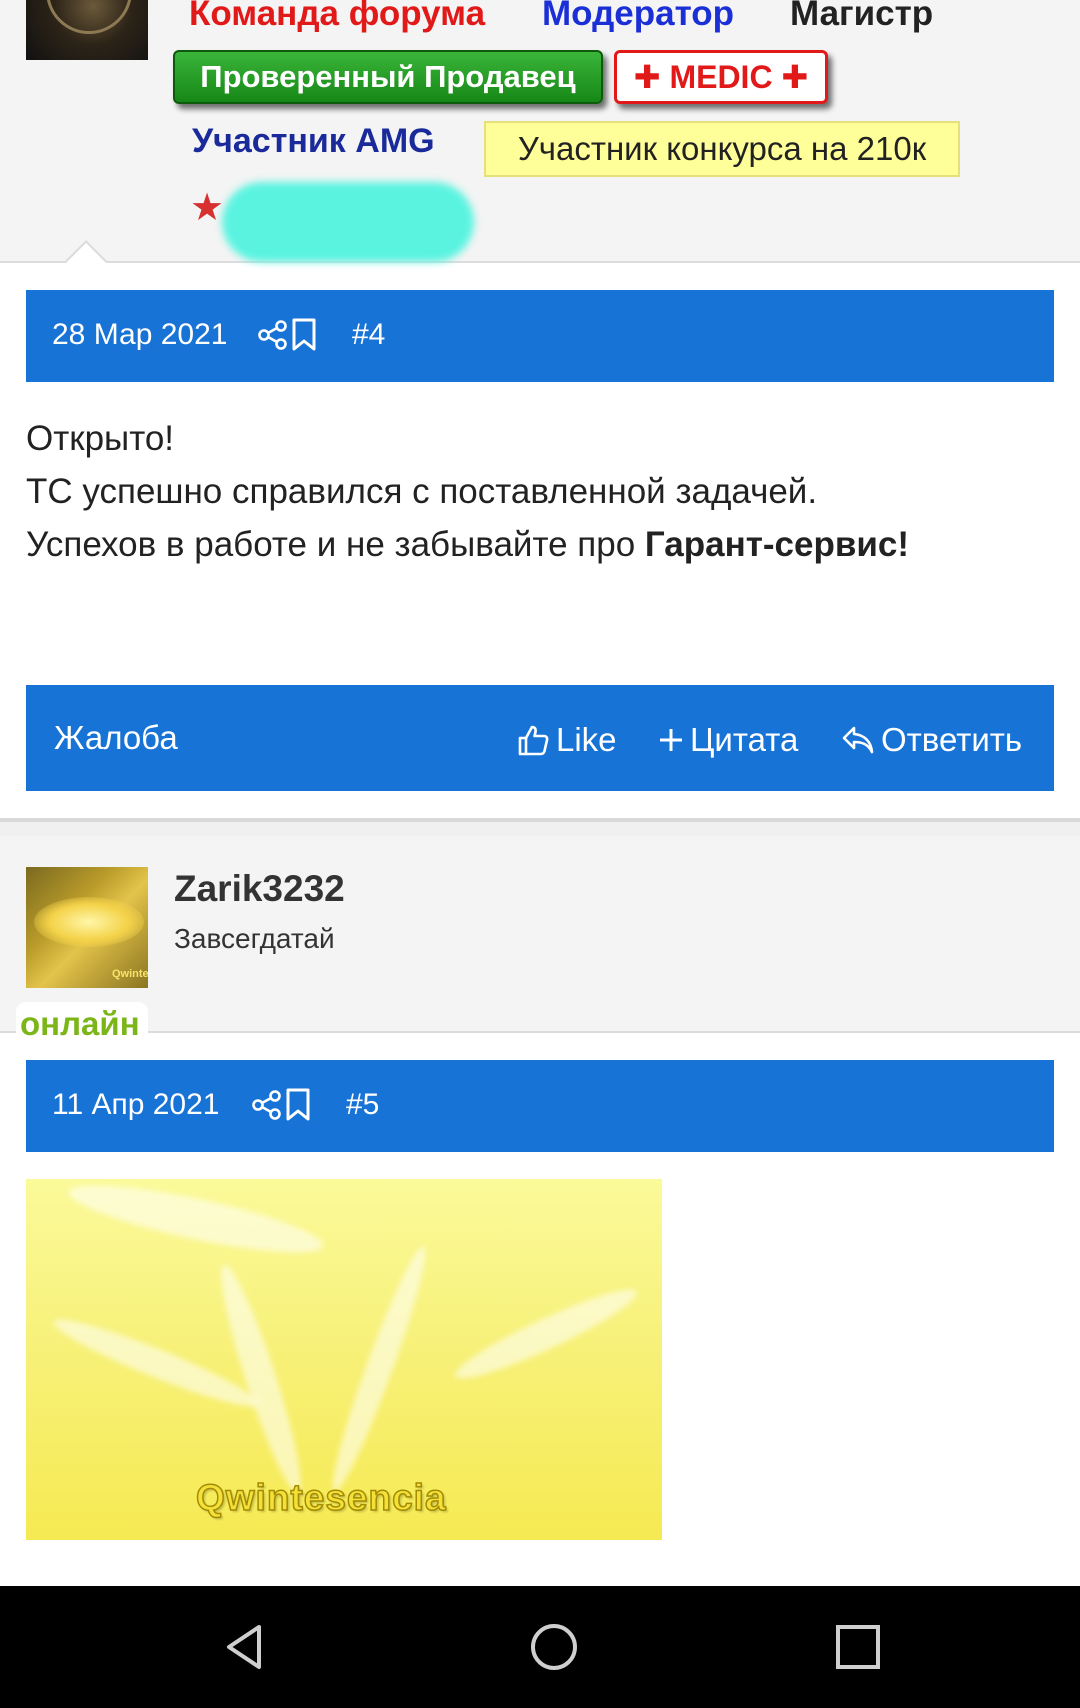 The image size is (1080, 1708). What do you see at coordinates (348, 222) in the screenshot?
I see `redacted-username` at bounding box center [348, 222].